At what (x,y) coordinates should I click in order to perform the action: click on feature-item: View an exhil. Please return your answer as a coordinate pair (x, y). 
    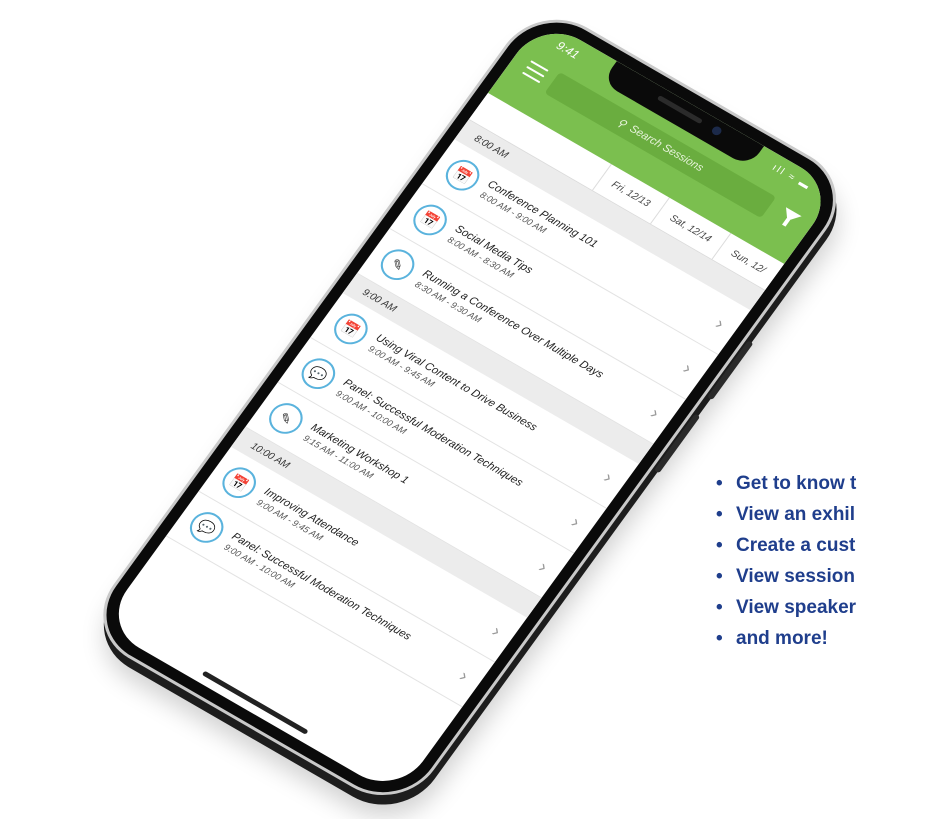
    Looking at the image, I should click on (837, 514).